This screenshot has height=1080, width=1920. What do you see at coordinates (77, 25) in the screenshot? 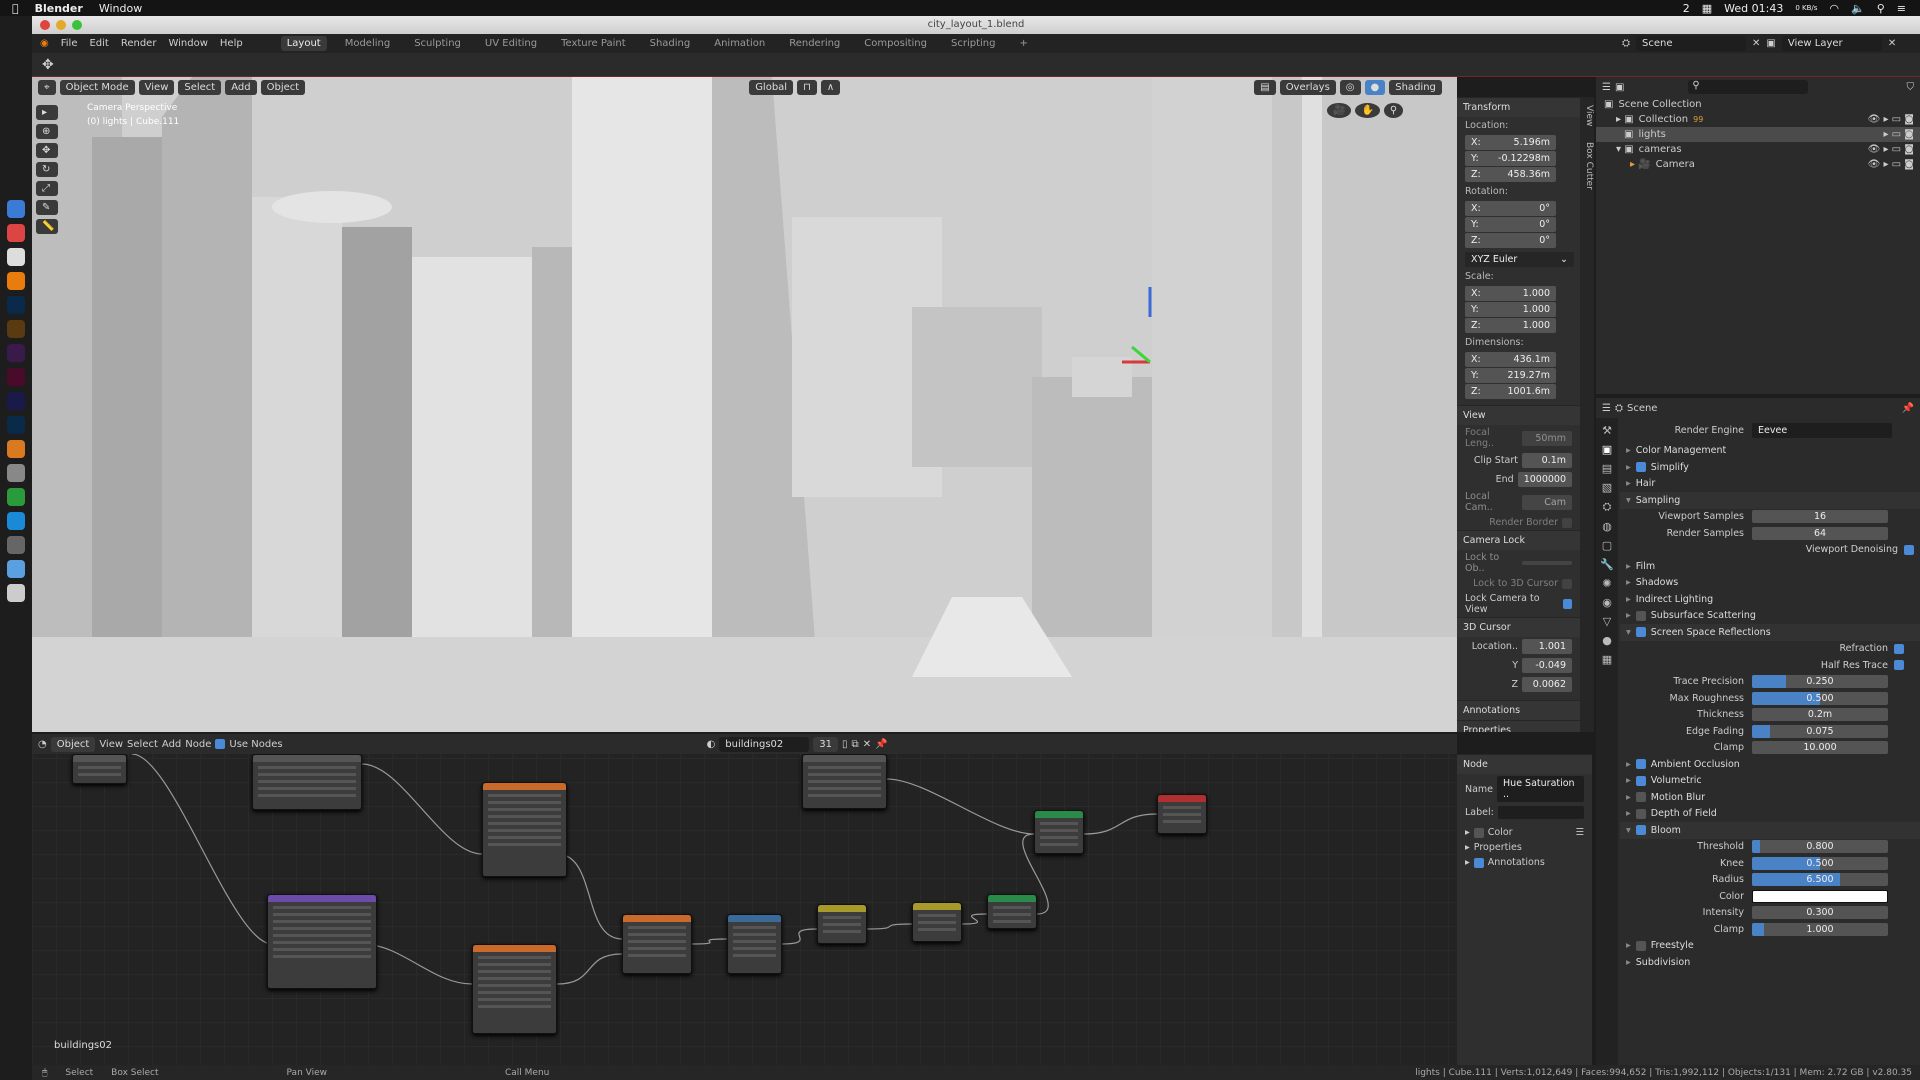
I see `zoom-button` at bounding box center [77, 25].